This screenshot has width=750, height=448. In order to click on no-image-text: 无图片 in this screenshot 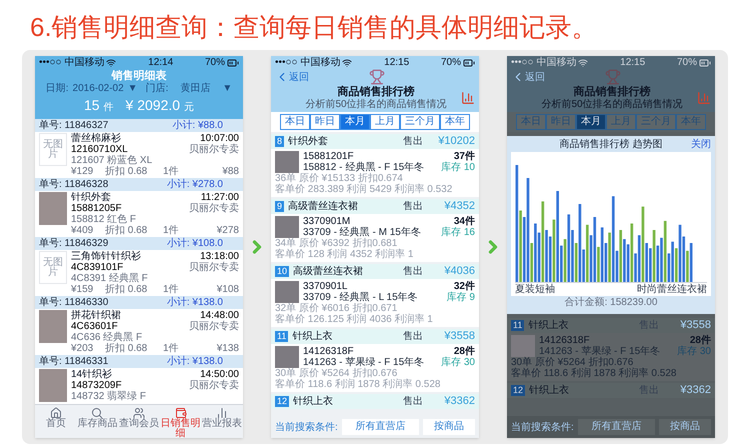, I will do `click(53, 150)`.